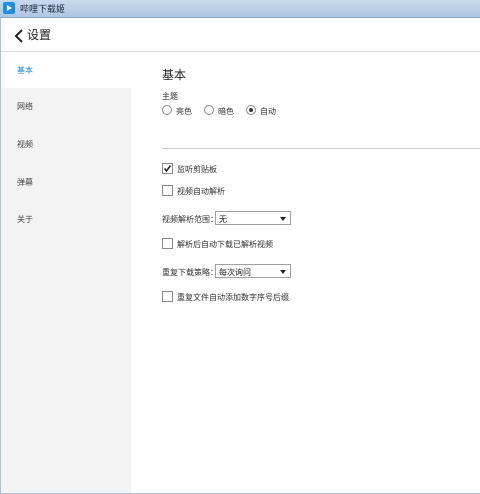 The height and width of the screenshot is (494, 480). Describe the element at coordinates (251, 110) in the screenshot. I see `theme-auto-radio` at that location.